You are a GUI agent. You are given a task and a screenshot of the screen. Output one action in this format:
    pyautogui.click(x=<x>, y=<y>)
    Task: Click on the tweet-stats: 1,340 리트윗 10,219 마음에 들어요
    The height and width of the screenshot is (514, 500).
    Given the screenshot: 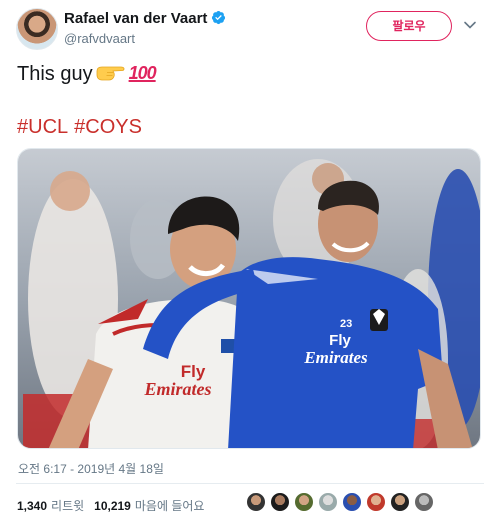 What is the action you would take?
    pyautogui.click(x=110, y=505)
    